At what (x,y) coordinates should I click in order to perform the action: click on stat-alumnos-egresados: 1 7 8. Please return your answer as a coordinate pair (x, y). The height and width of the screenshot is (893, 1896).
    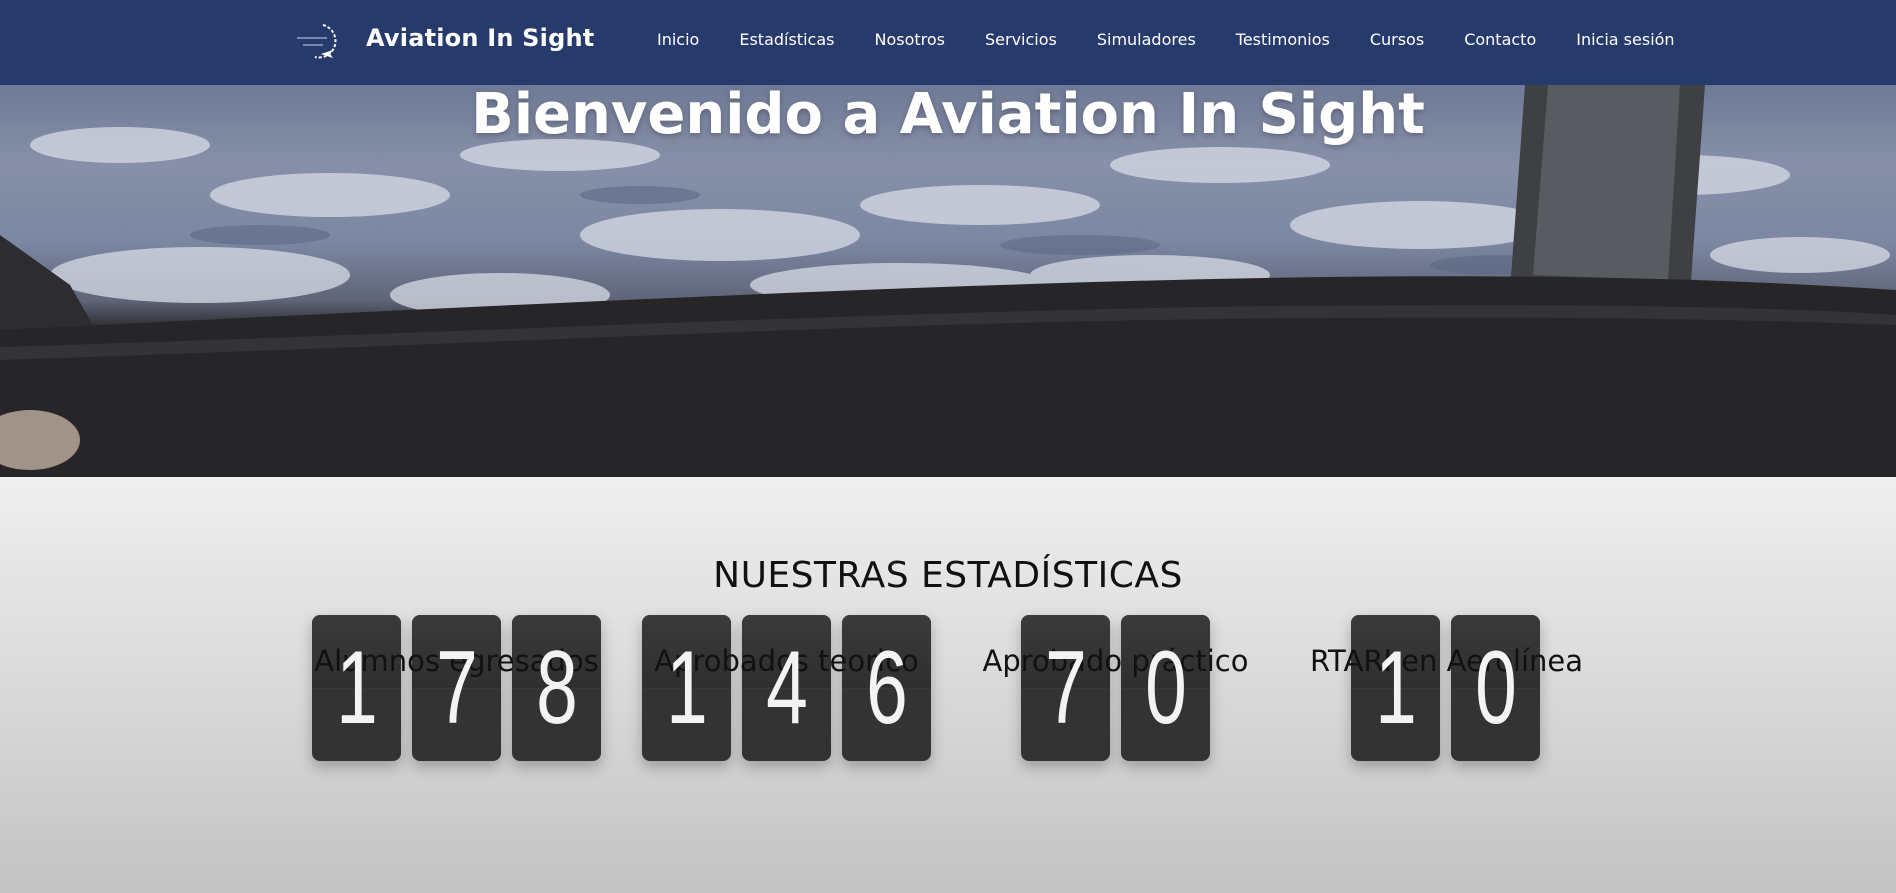
    Looking at the image, I should click on (456, 688).